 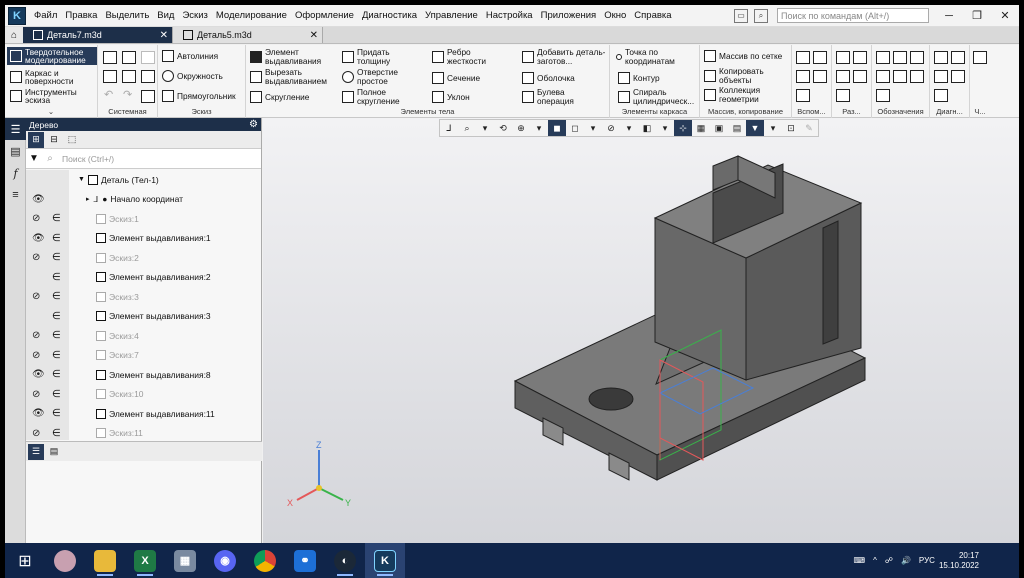 I want to click on collision-icon, so click(x=958, y=76).